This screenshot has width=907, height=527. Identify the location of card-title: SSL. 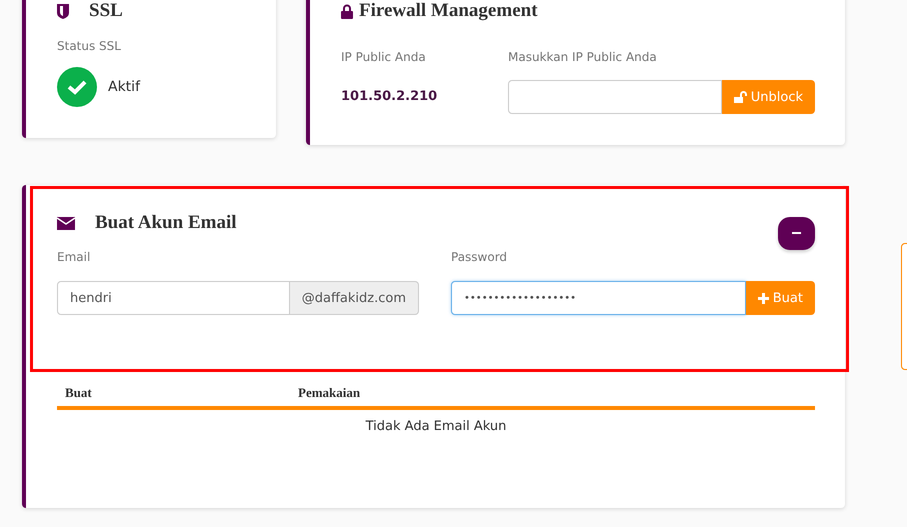
(106, 11).